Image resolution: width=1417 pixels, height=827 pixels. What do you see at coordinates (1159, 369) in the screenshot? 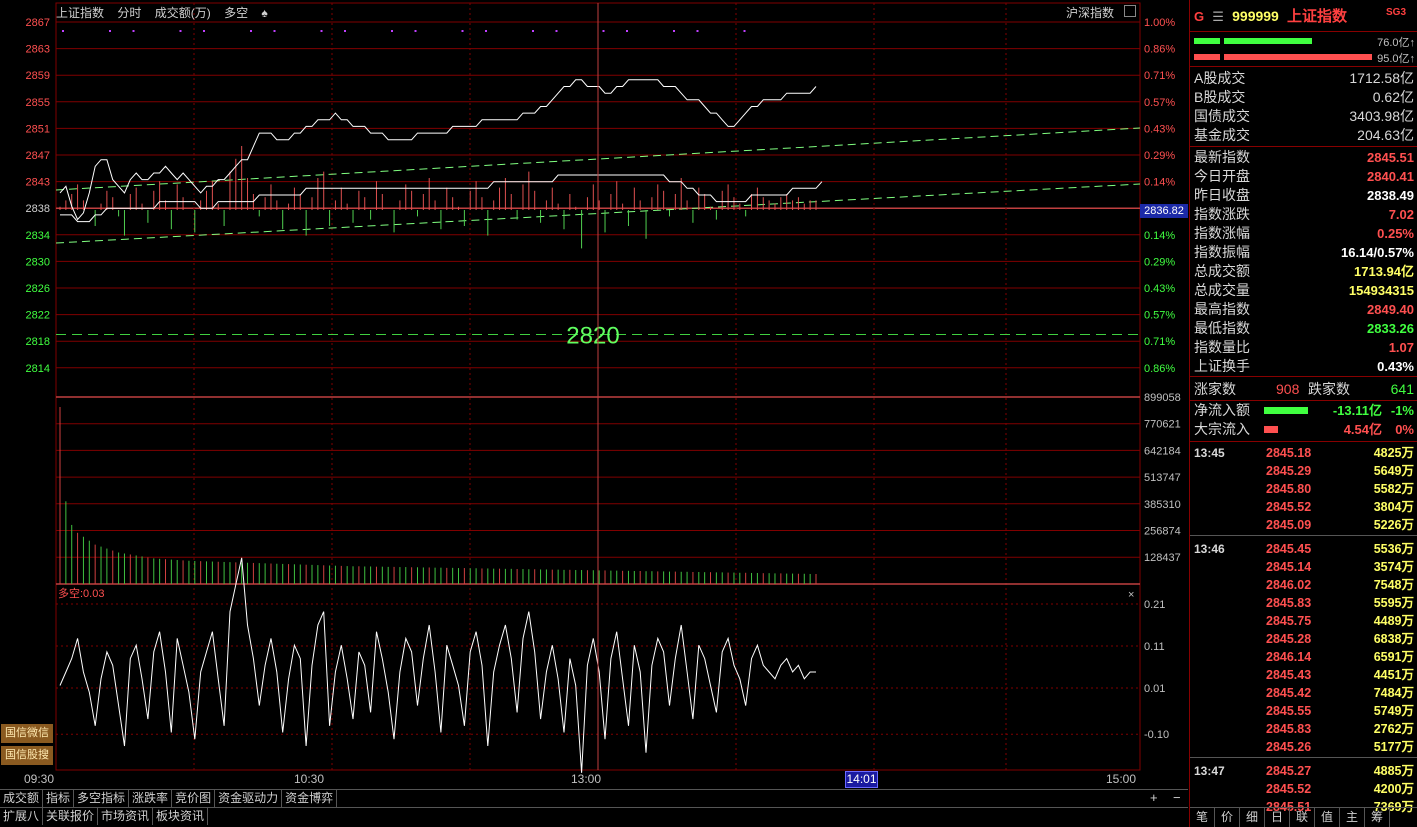
I see `percent-tick-label: 0.86%` at bounding box center [1159, 369].